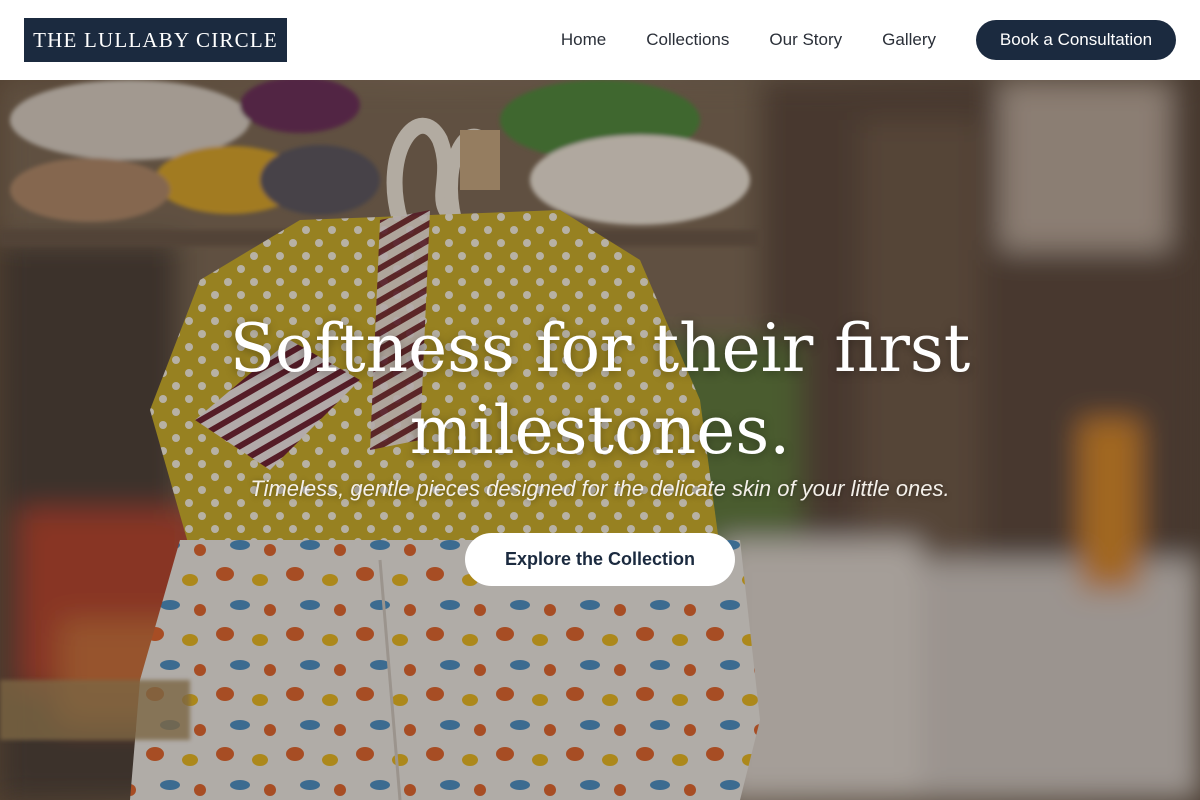  Describe the element at coordinates (155, 40) in the screenshot. I see `site-logo: THE LULLABY CIRCLE` at that location.